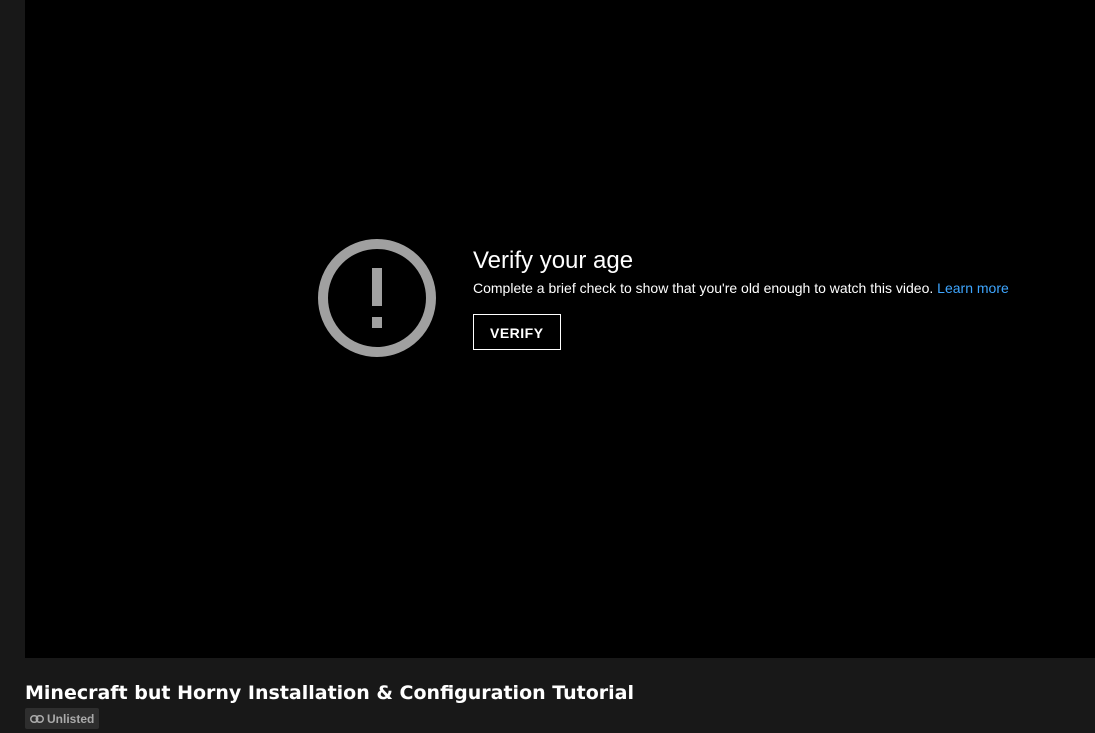  Describe the element at coordinates (517, 332) in the screenshot. I see `verify-button: VERIFY` at that location.